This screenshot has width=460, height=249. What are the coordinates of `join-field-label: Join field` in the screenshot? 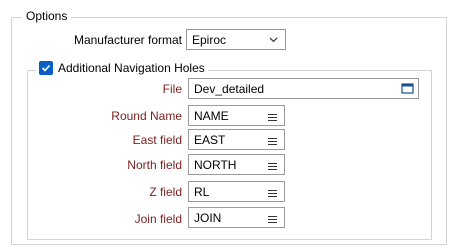 It's located at (158, 219).